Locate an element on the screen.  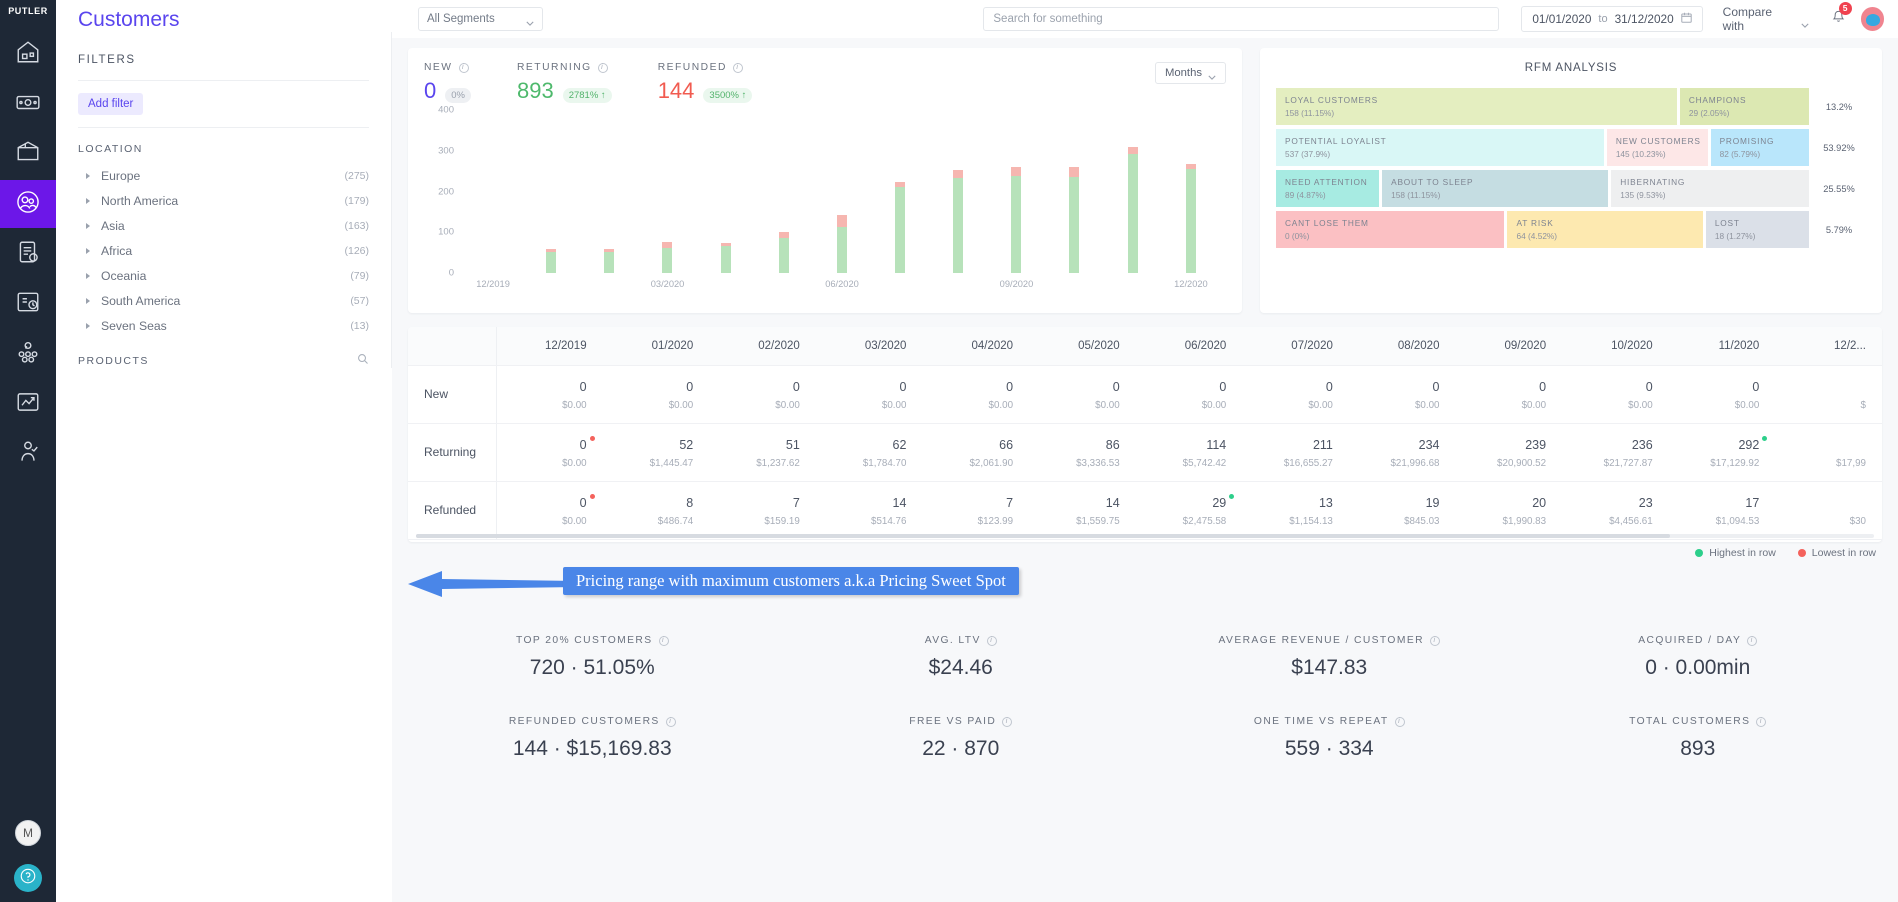
rfm-segment: ABOUT TO SLEEP 158 (11.15%) is located at coordinates (1495, 188).